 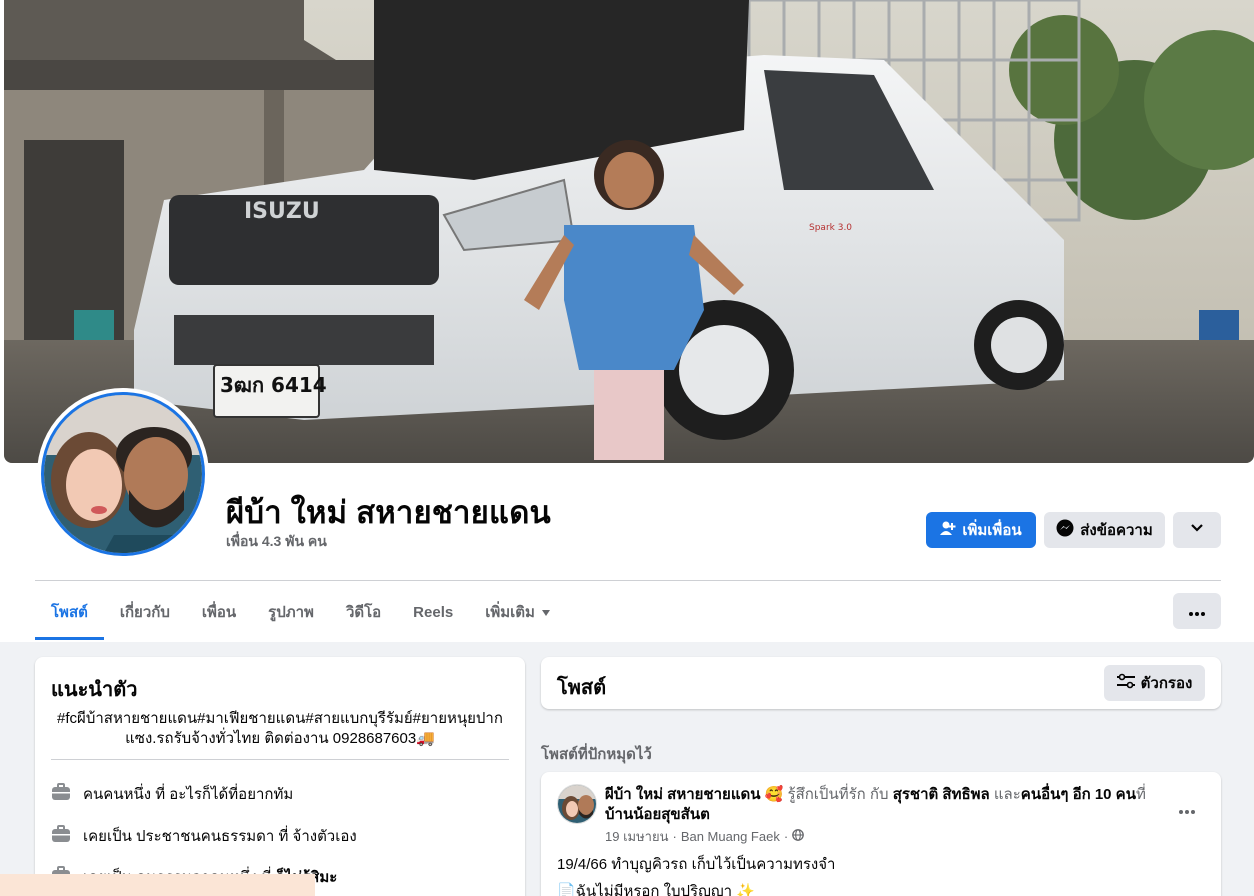 What do you see at coordinates (730, 836) in the screenshot?
I see `post-location: Ban Muang Faek` at bounding box center [730, 836].